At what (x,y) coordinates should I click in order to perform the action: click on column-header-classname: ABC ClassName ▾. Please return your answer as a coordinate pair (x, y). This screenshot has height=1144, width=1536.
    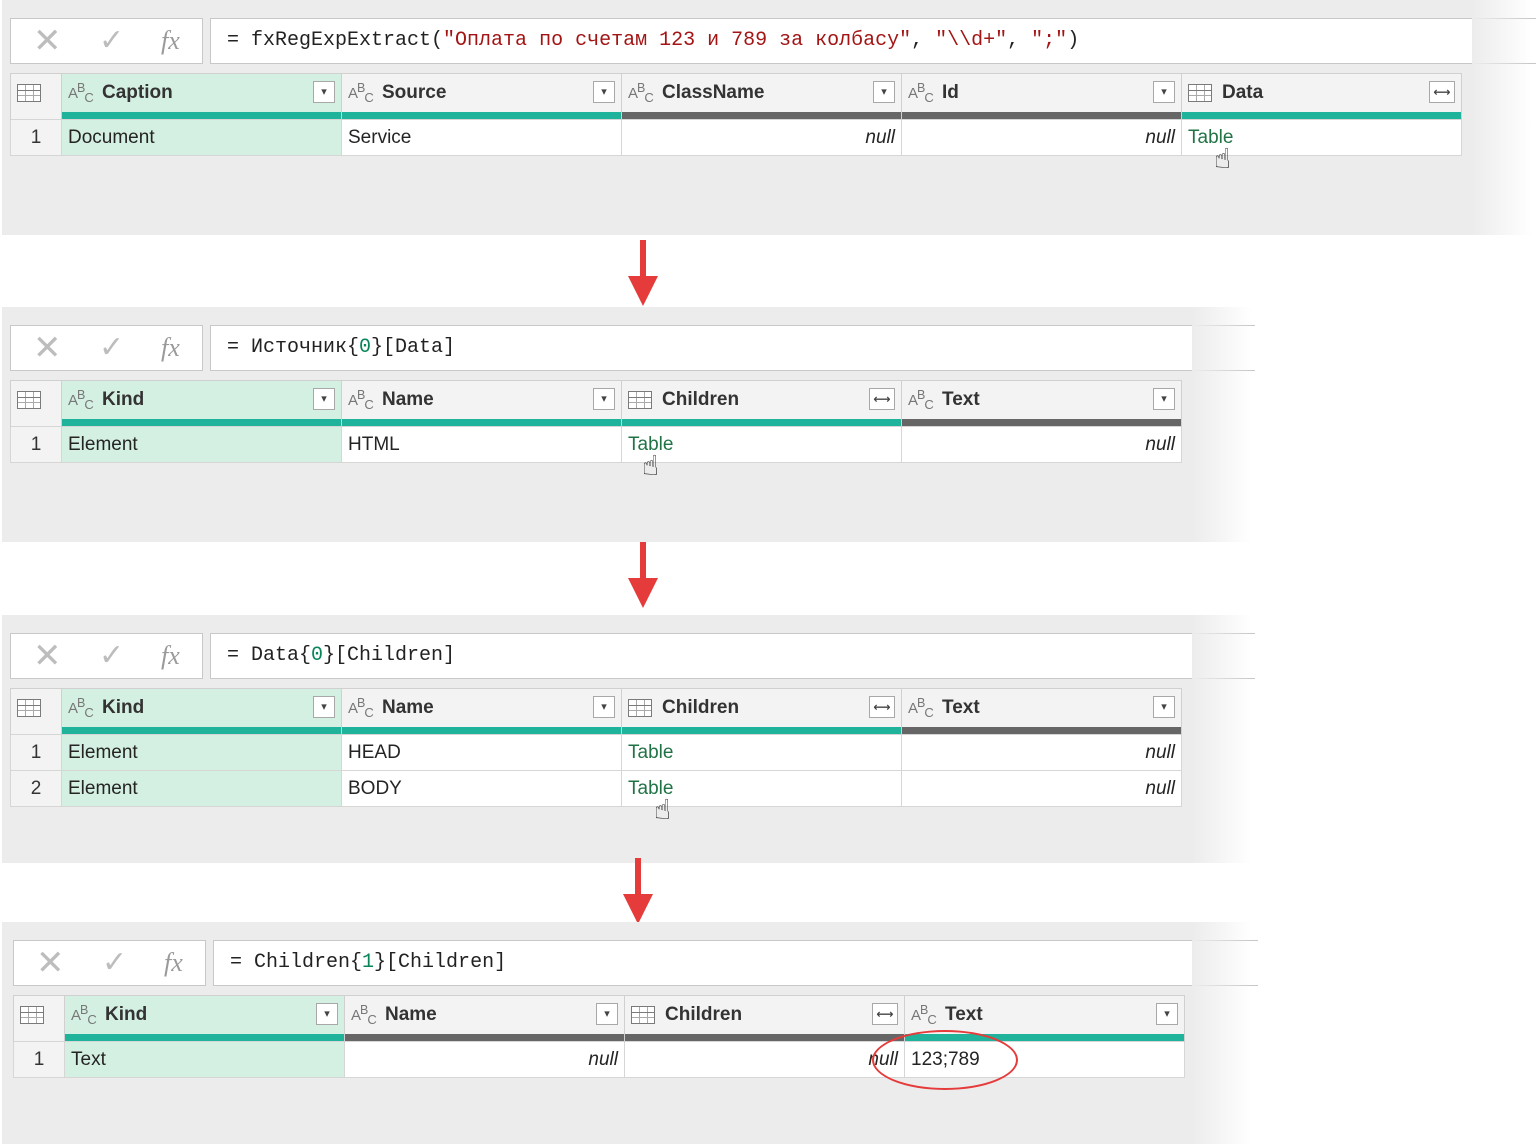
    Looking at the image, I should click on (761, 92).